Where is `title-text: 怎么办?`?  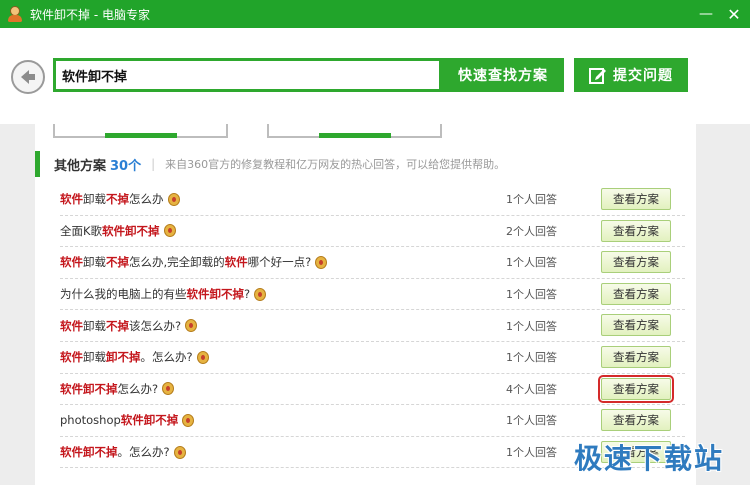 title-text: 怎么办? is located at coordinates (138, 388).